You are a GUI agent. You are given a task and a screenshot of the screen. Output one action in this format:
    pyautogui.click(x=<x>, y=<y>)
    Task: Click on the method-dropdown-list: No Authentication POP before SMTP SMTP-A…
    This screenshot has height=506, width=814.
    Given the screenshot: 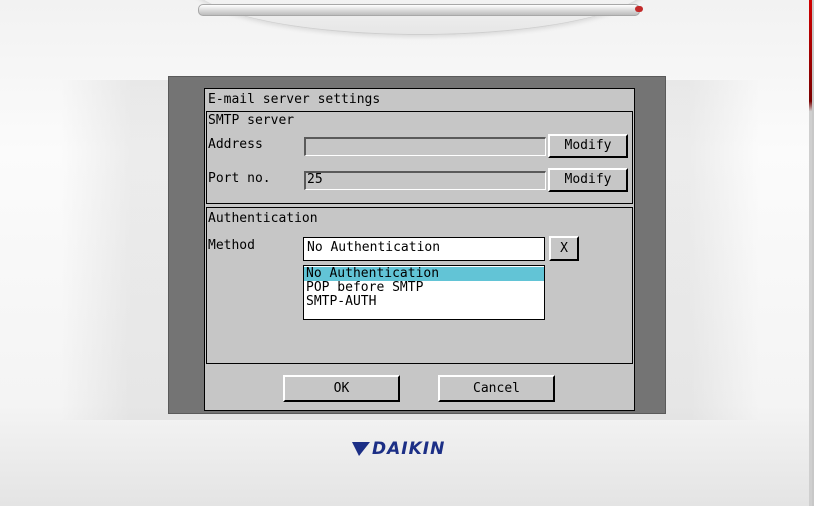 What is the action you would take?
    pyautogui.click(x=424, y=292)
    